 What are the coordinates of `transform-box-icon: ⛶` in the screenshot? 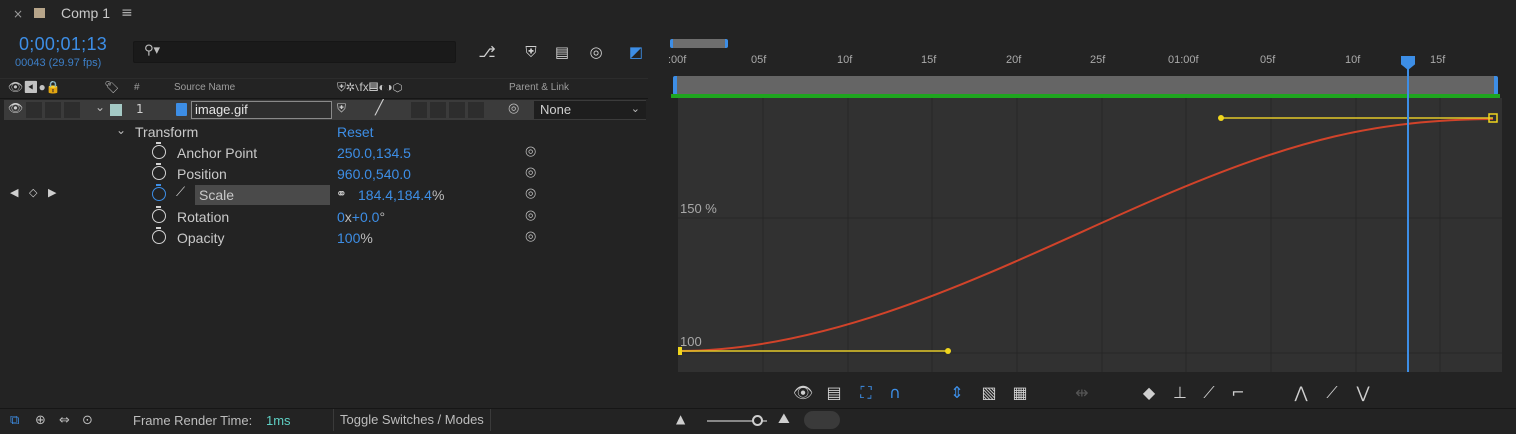 It's located at (866, 393).